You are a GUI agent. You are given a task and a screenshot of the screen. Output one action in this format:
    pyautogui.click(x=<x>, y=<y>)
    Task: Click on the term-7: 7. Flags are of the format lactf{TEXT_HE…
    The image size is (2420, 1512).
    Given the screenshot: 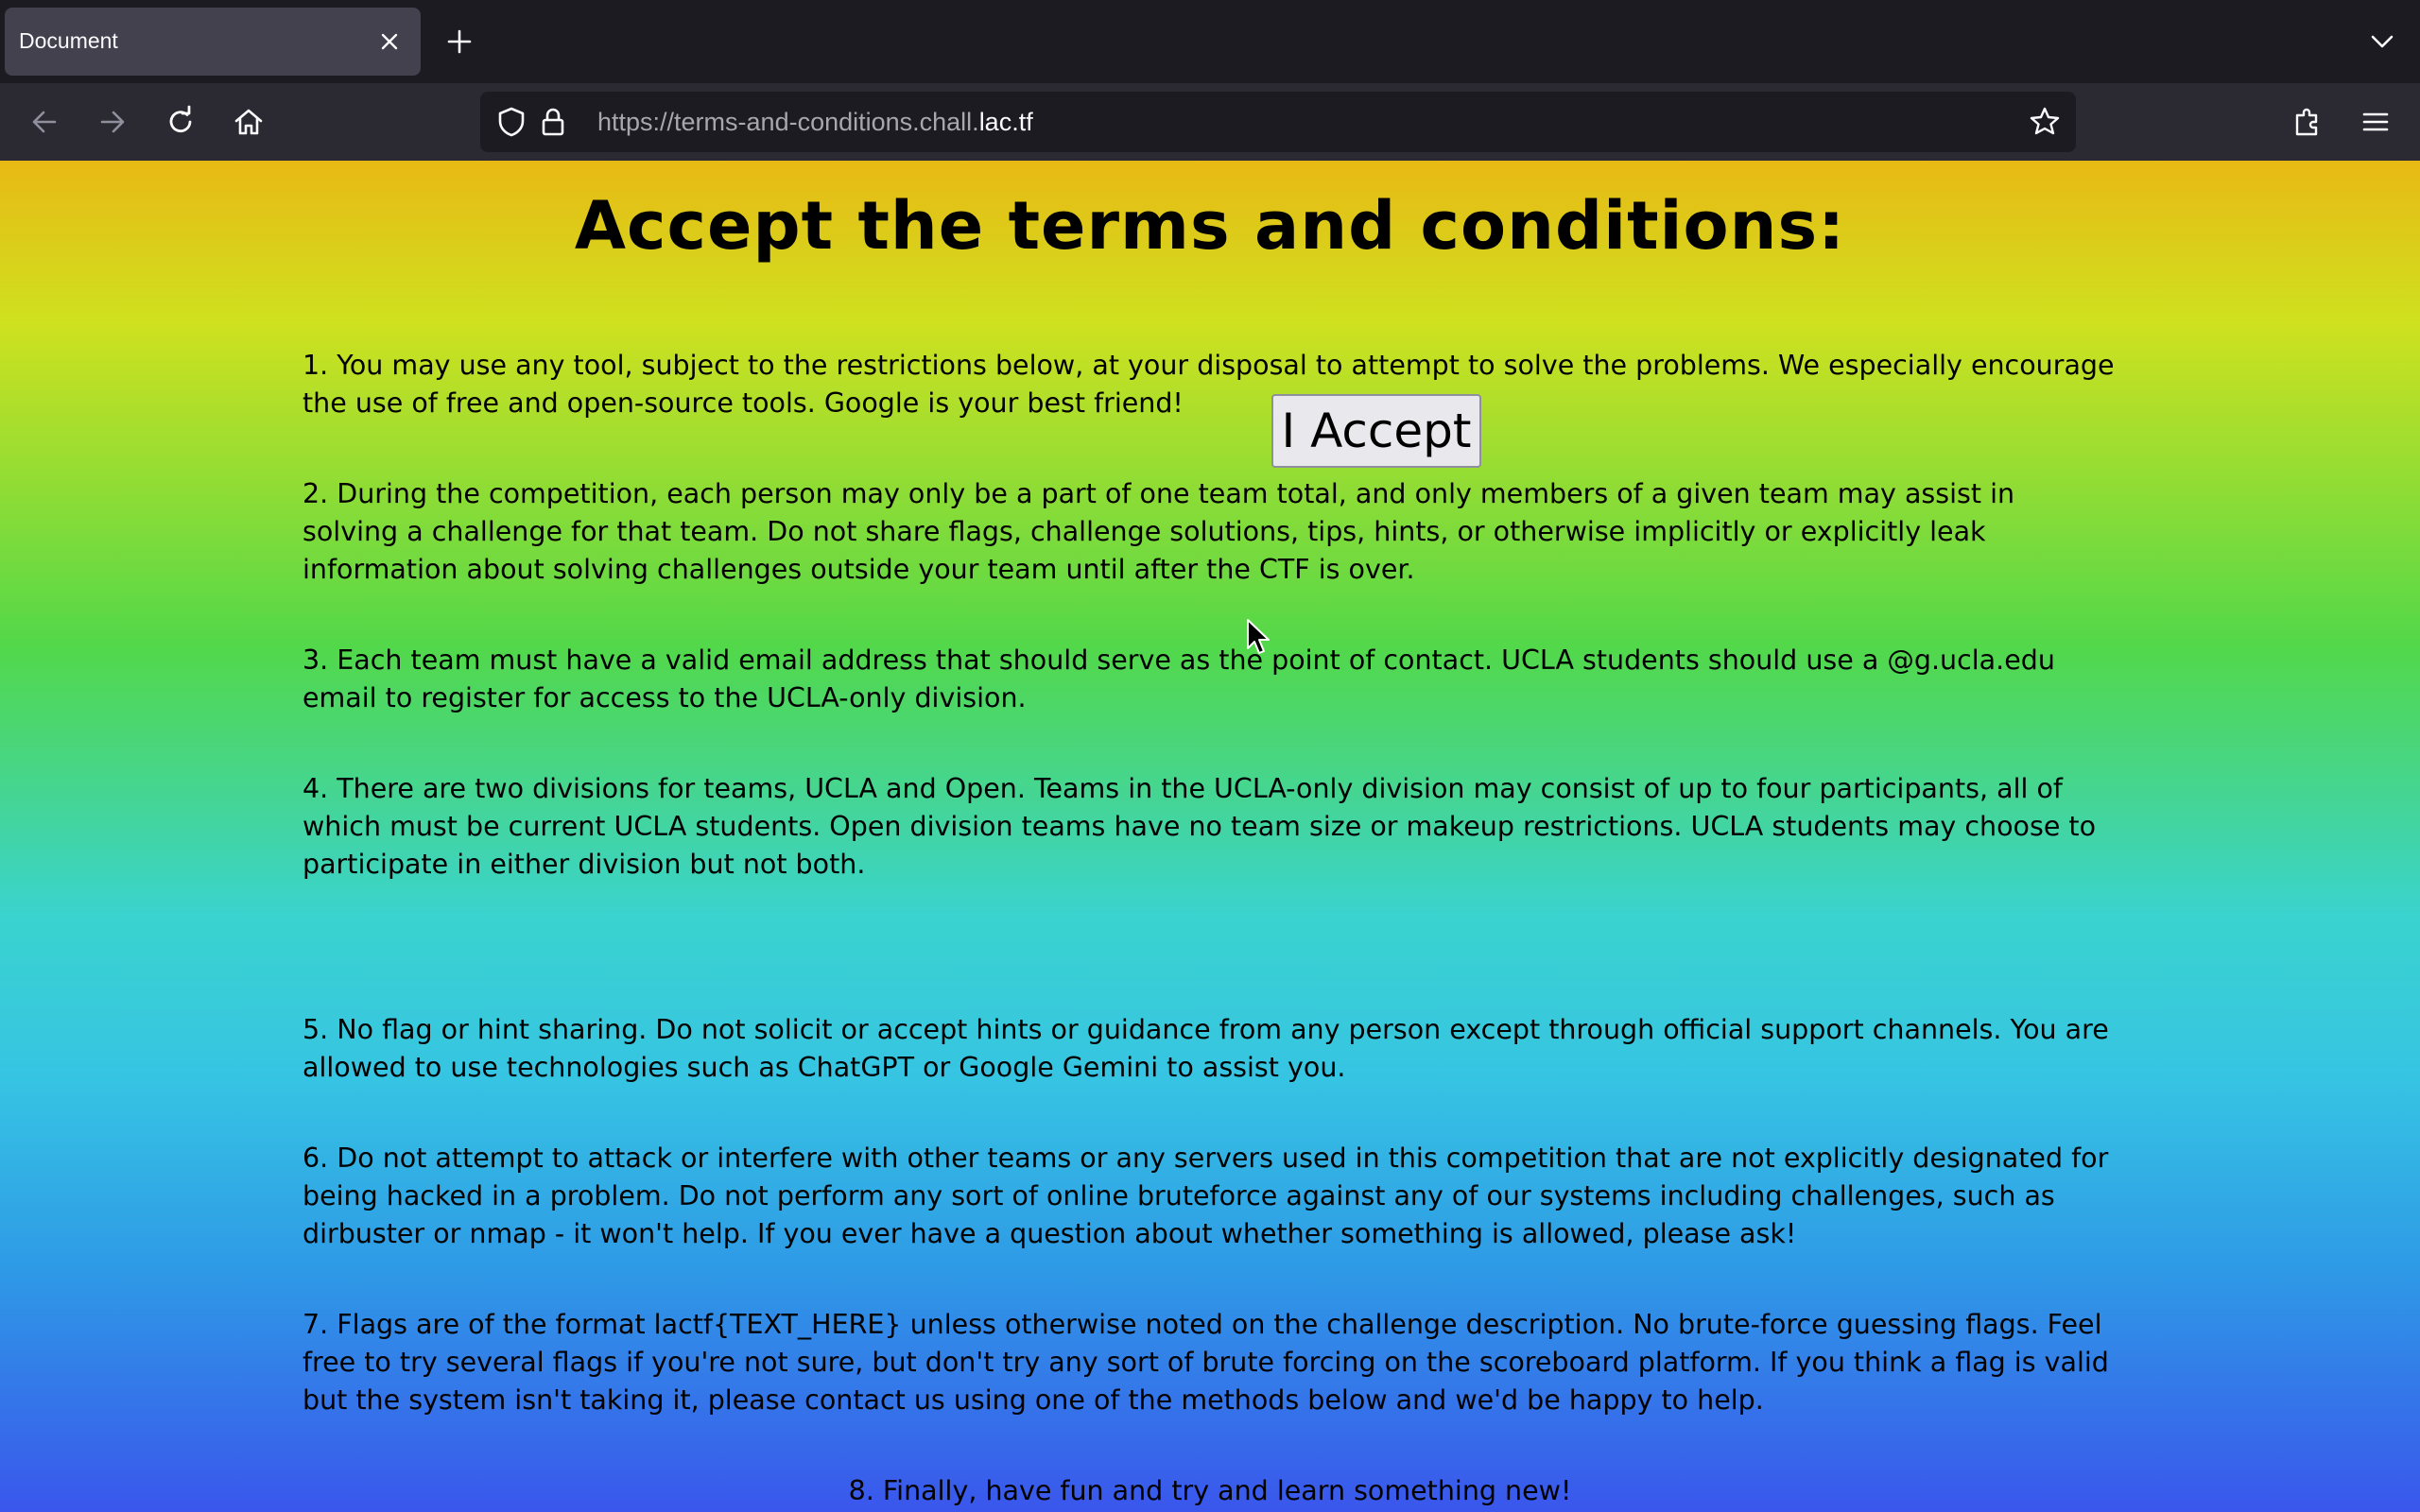 What is the action you would take?
    pyautogui.click(x=1205, y=1362)
    